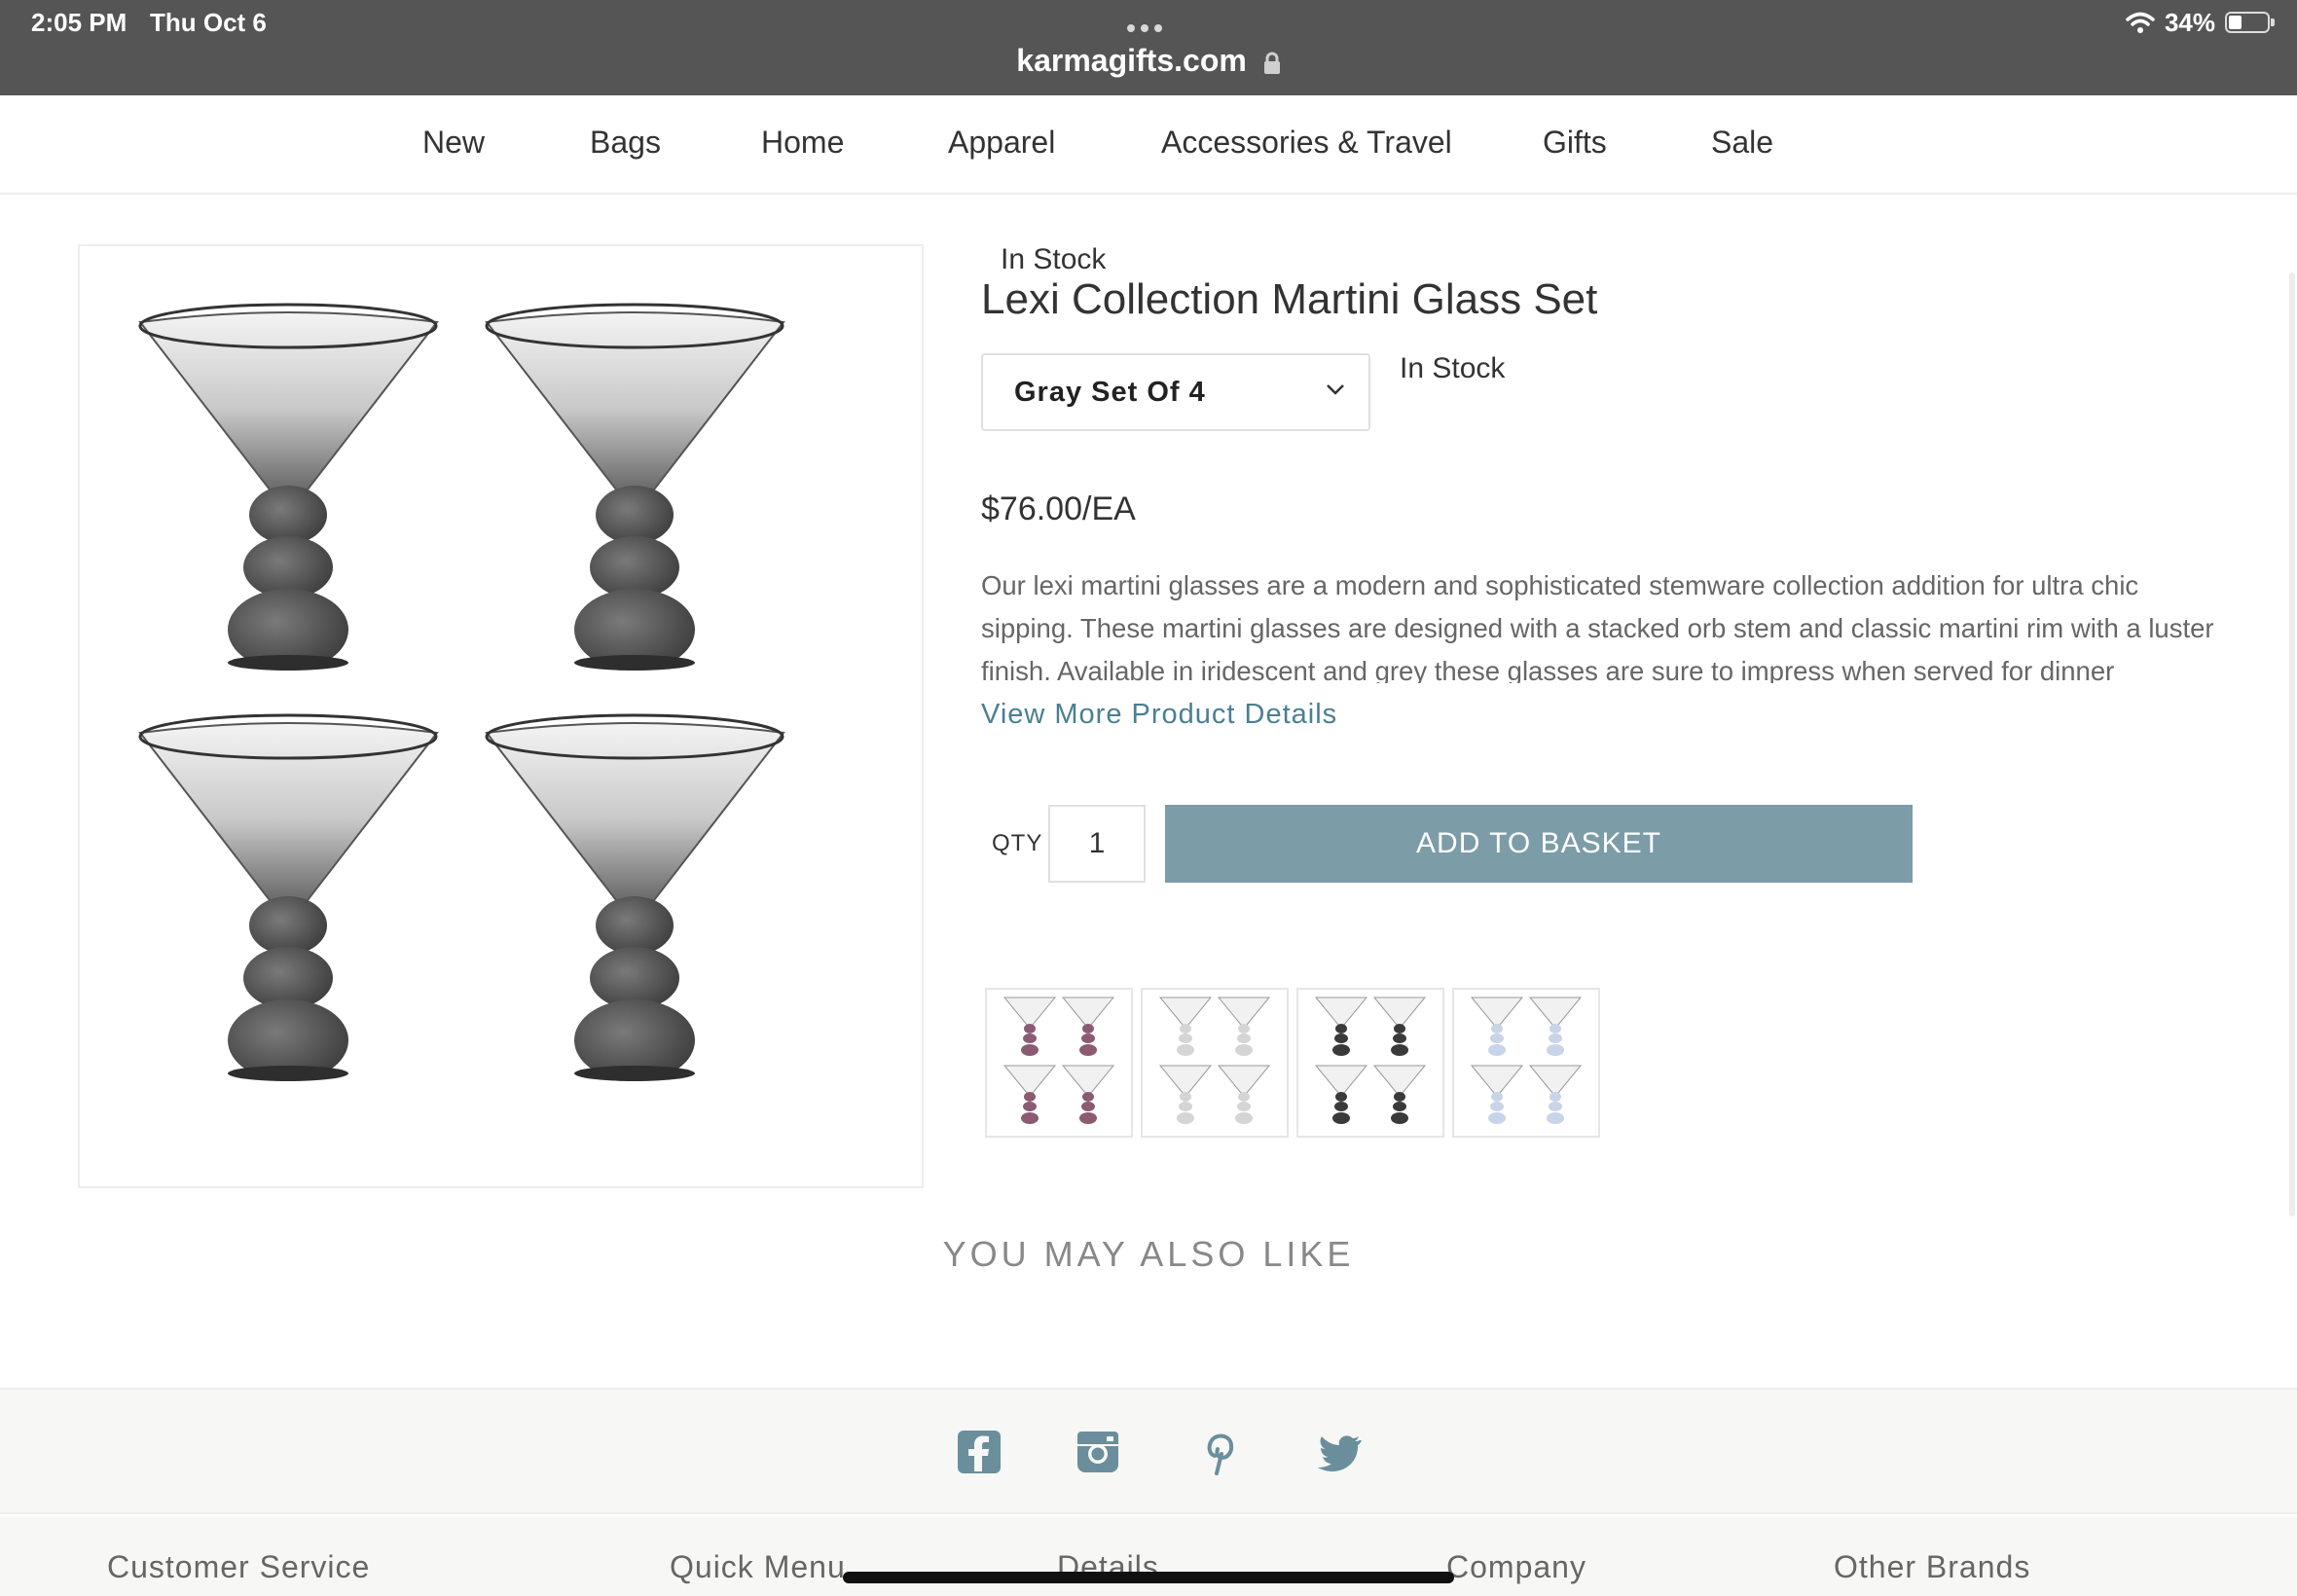 The width and height of the screenshot is (2297, 1596). Describe the element at coordinates (1306, 143) in the screenshot. I see `nav-item-accessories-travel: Accessories & Travel` at that location.